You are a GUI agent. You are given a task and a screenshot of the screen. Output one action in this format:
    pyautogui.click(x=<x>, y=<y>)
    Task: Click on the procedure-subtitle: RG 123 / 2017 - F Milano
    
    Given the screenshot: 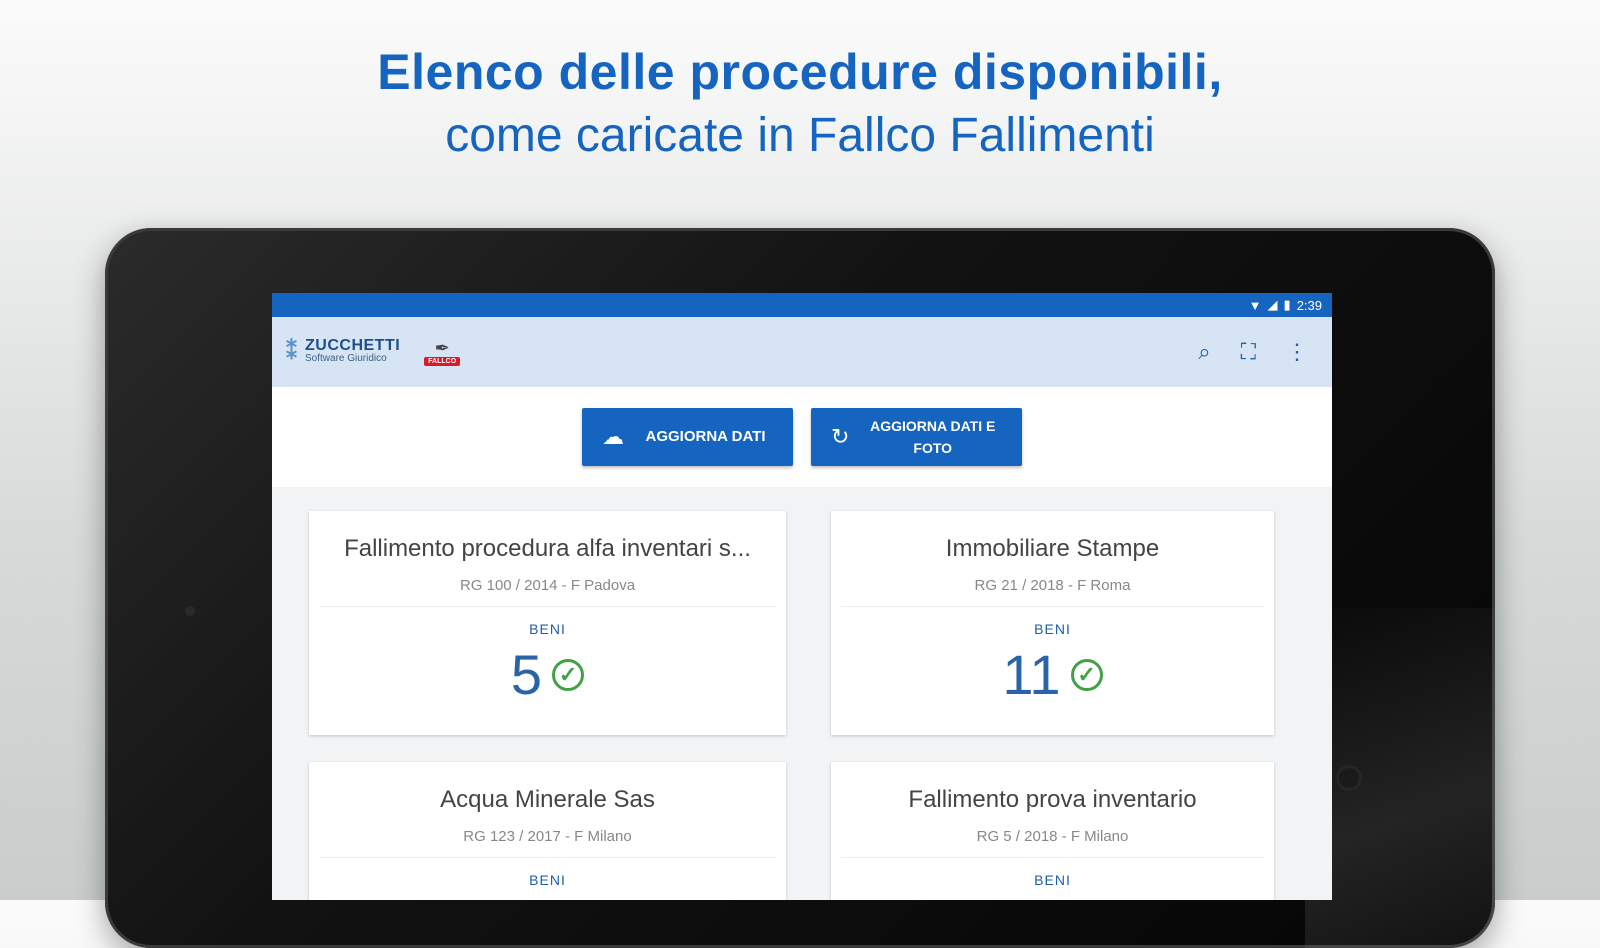 What is the action you would take?
    pyautogui.click(x=547, y=836)
    